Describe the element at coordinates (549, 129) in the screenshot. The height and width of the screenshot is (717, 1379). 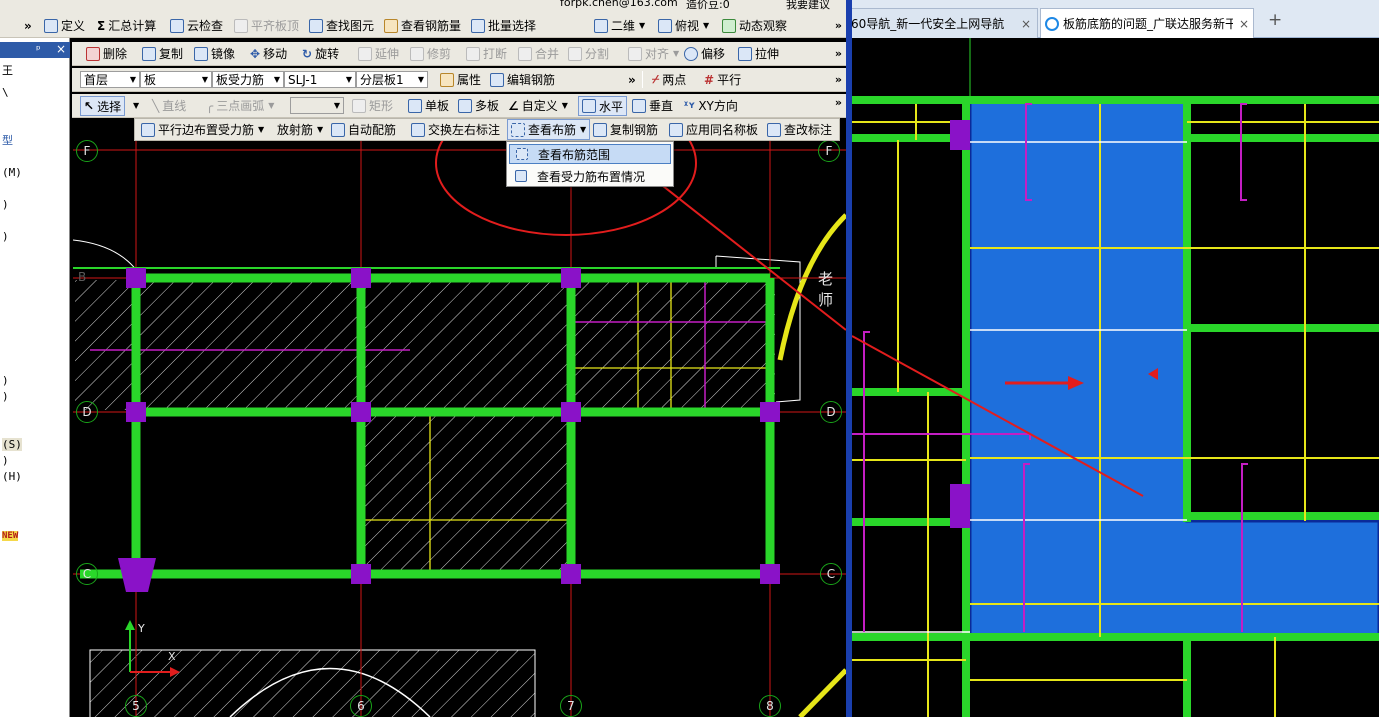
I see `view-layout-dropdown: 查看布筋 ▼` at that location.